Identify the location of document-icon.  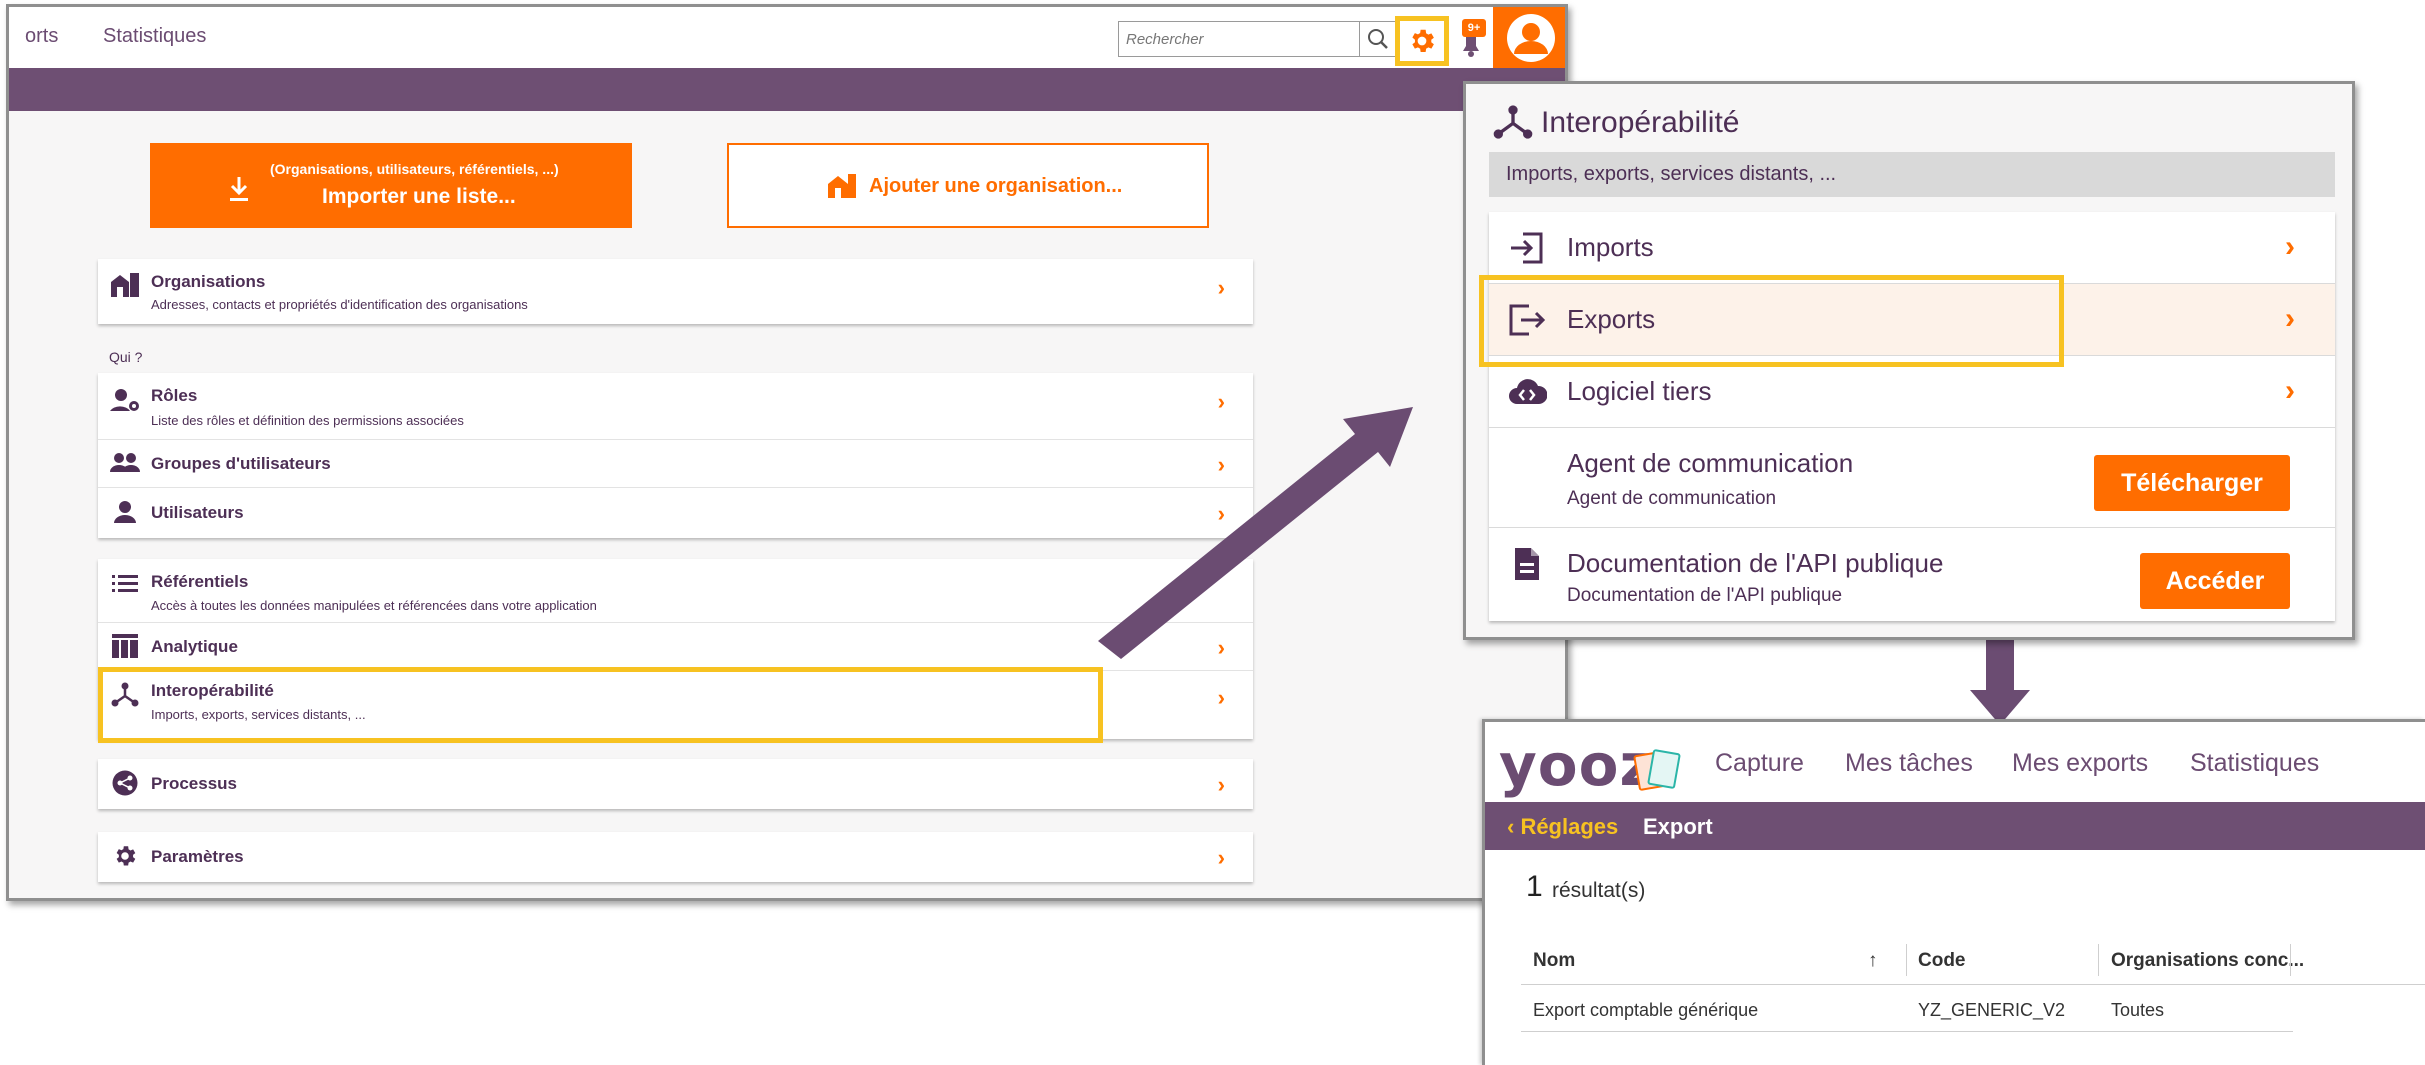
(1527, 564).